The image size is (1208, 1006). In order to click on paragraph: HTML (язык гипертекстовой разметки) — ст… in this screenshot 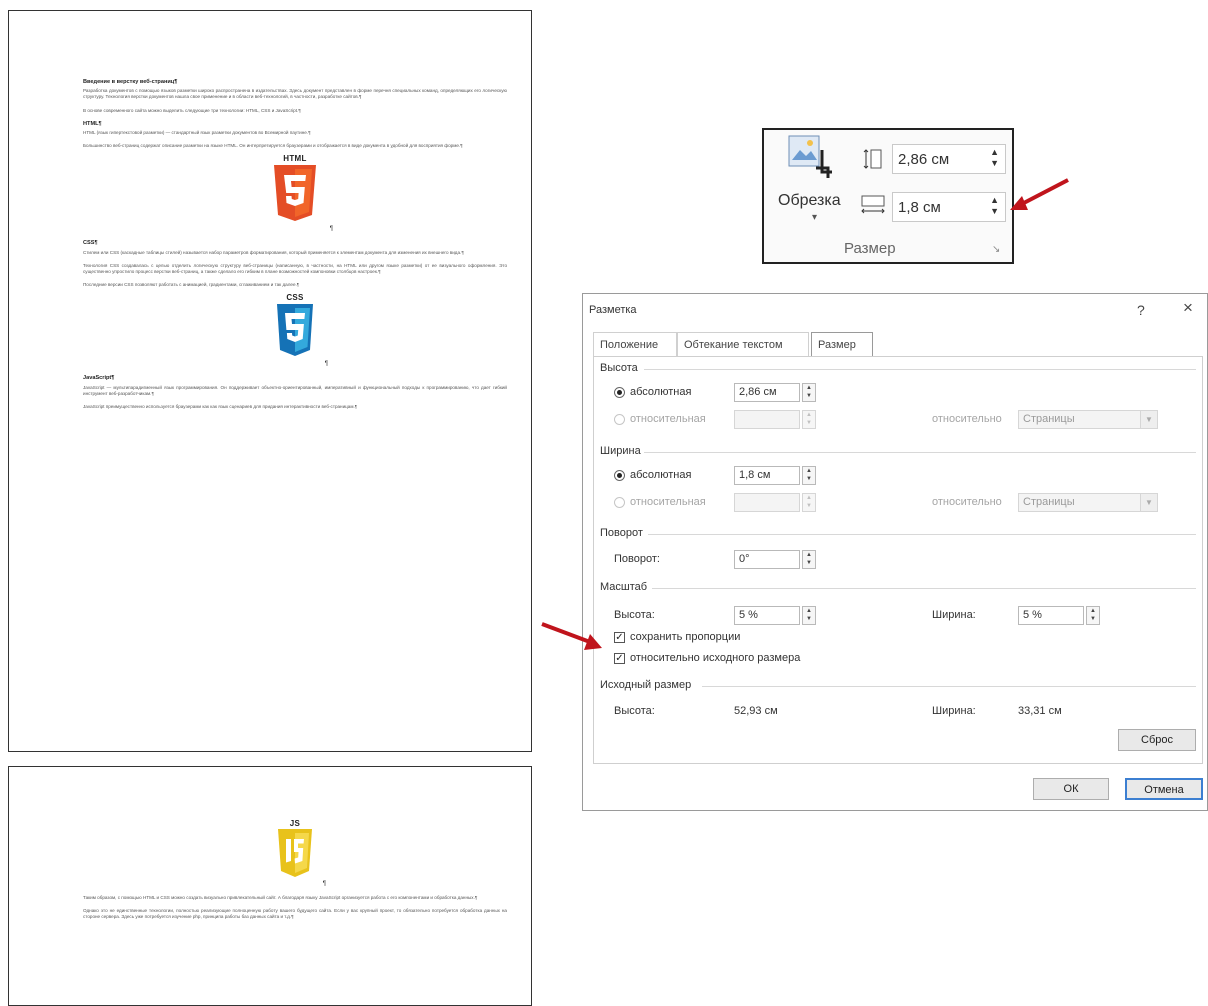, I will do `click(197, 133)`.